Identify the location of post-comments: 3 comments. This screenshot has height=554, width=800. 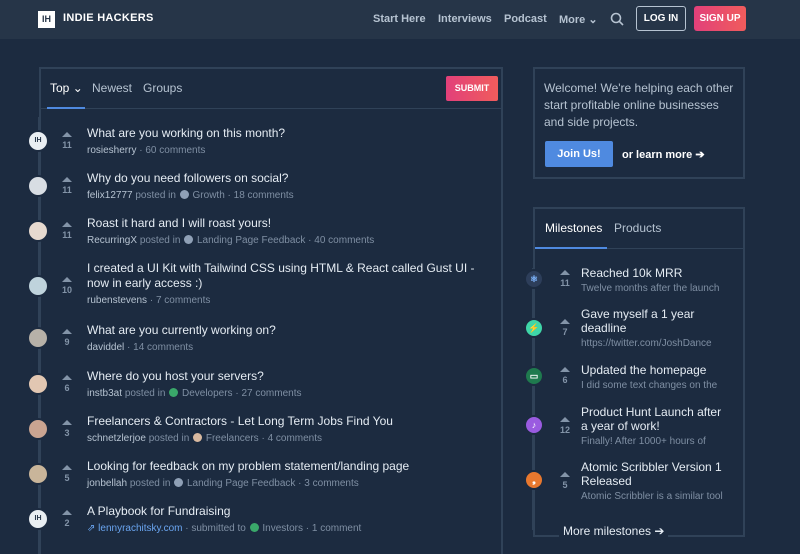
(331, 483).